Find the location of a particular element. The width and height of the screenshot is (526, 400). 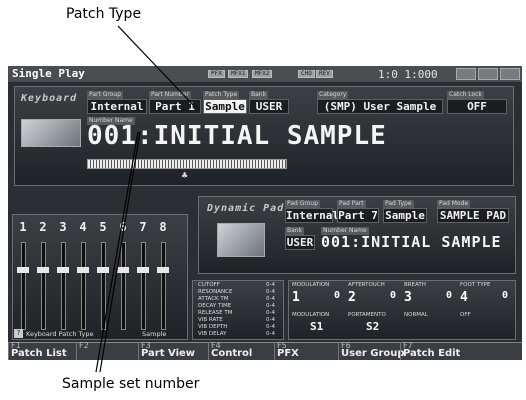

assign-value: S1 is located at coordinates (316, 326).